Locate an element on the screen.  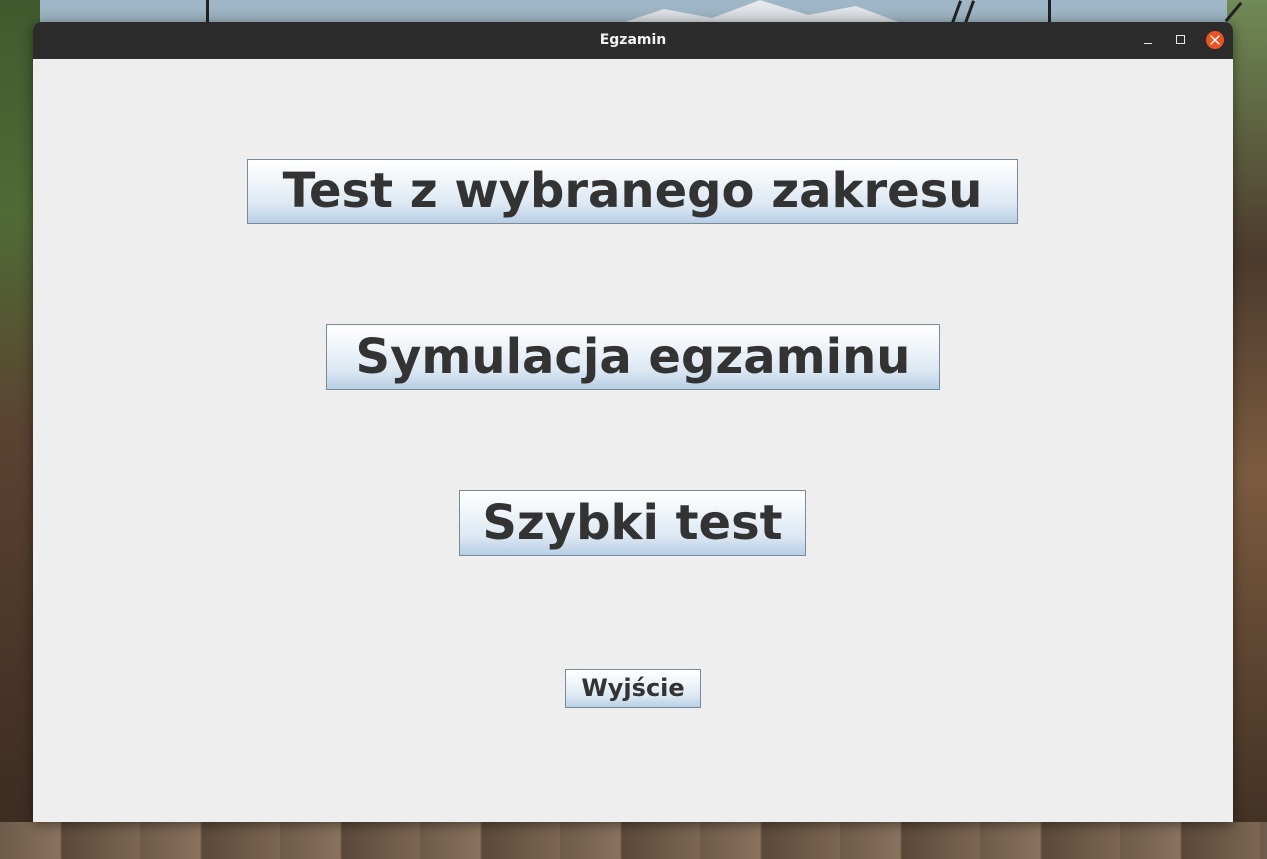
wallpaper-right-edge is located at coordinates (1247, 429).